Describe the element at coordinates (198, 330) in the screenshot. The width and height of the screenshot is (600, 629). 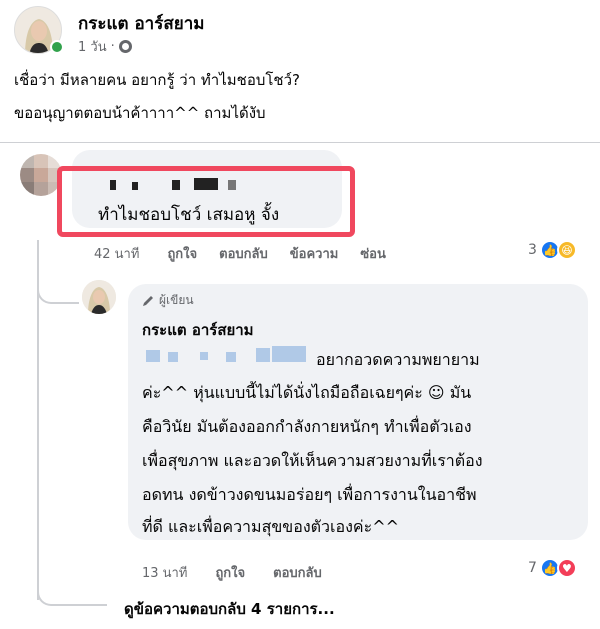
I see `reply-author-name: กระแต อาร์สยาม` at that location.